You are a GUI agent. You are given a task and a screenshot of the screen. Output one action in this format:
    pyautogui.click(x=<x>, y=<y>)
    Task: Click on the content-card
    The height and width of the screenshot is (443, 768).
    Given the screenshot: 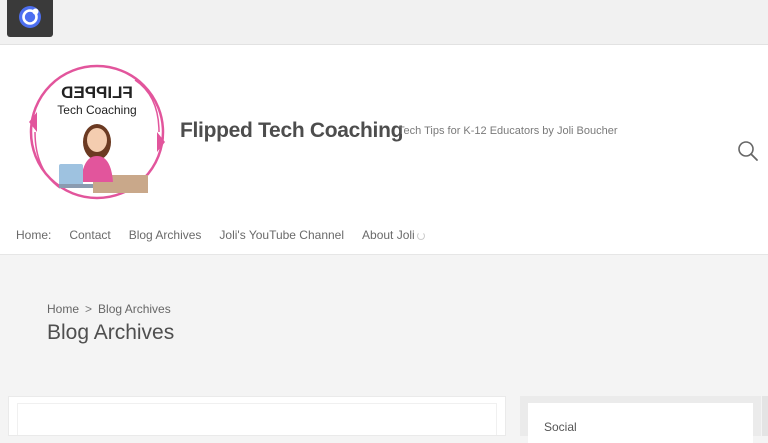 What is the action you would take?
    pyautogui.click(x=257, y=416)
    